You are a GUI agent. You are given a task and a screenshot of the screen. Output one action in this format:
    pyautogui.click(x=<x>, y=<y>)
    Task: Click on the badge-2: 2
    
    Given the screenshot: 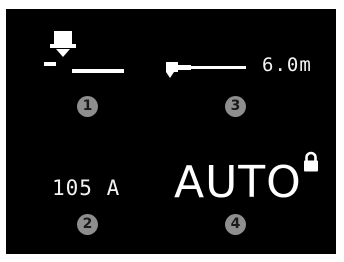 What is the action you would take?
    pyautogui.click(x=87, y=224)
    